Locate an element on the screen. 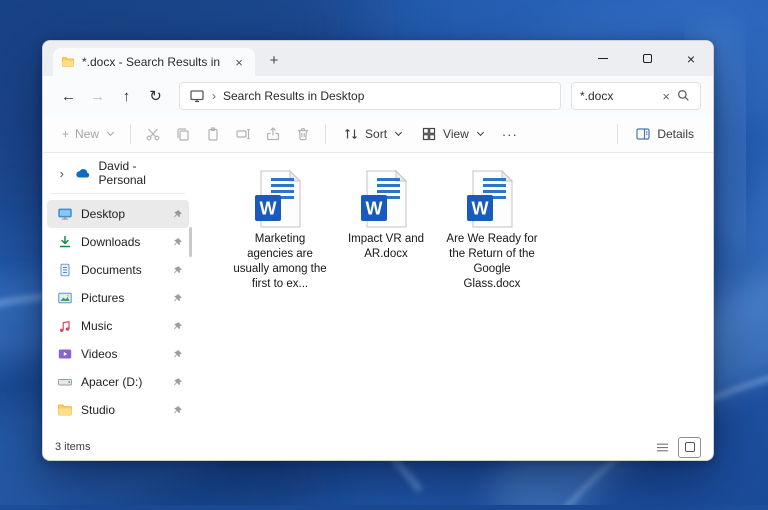  onedrive-cloud-icon is located at coordinates (83, 173).